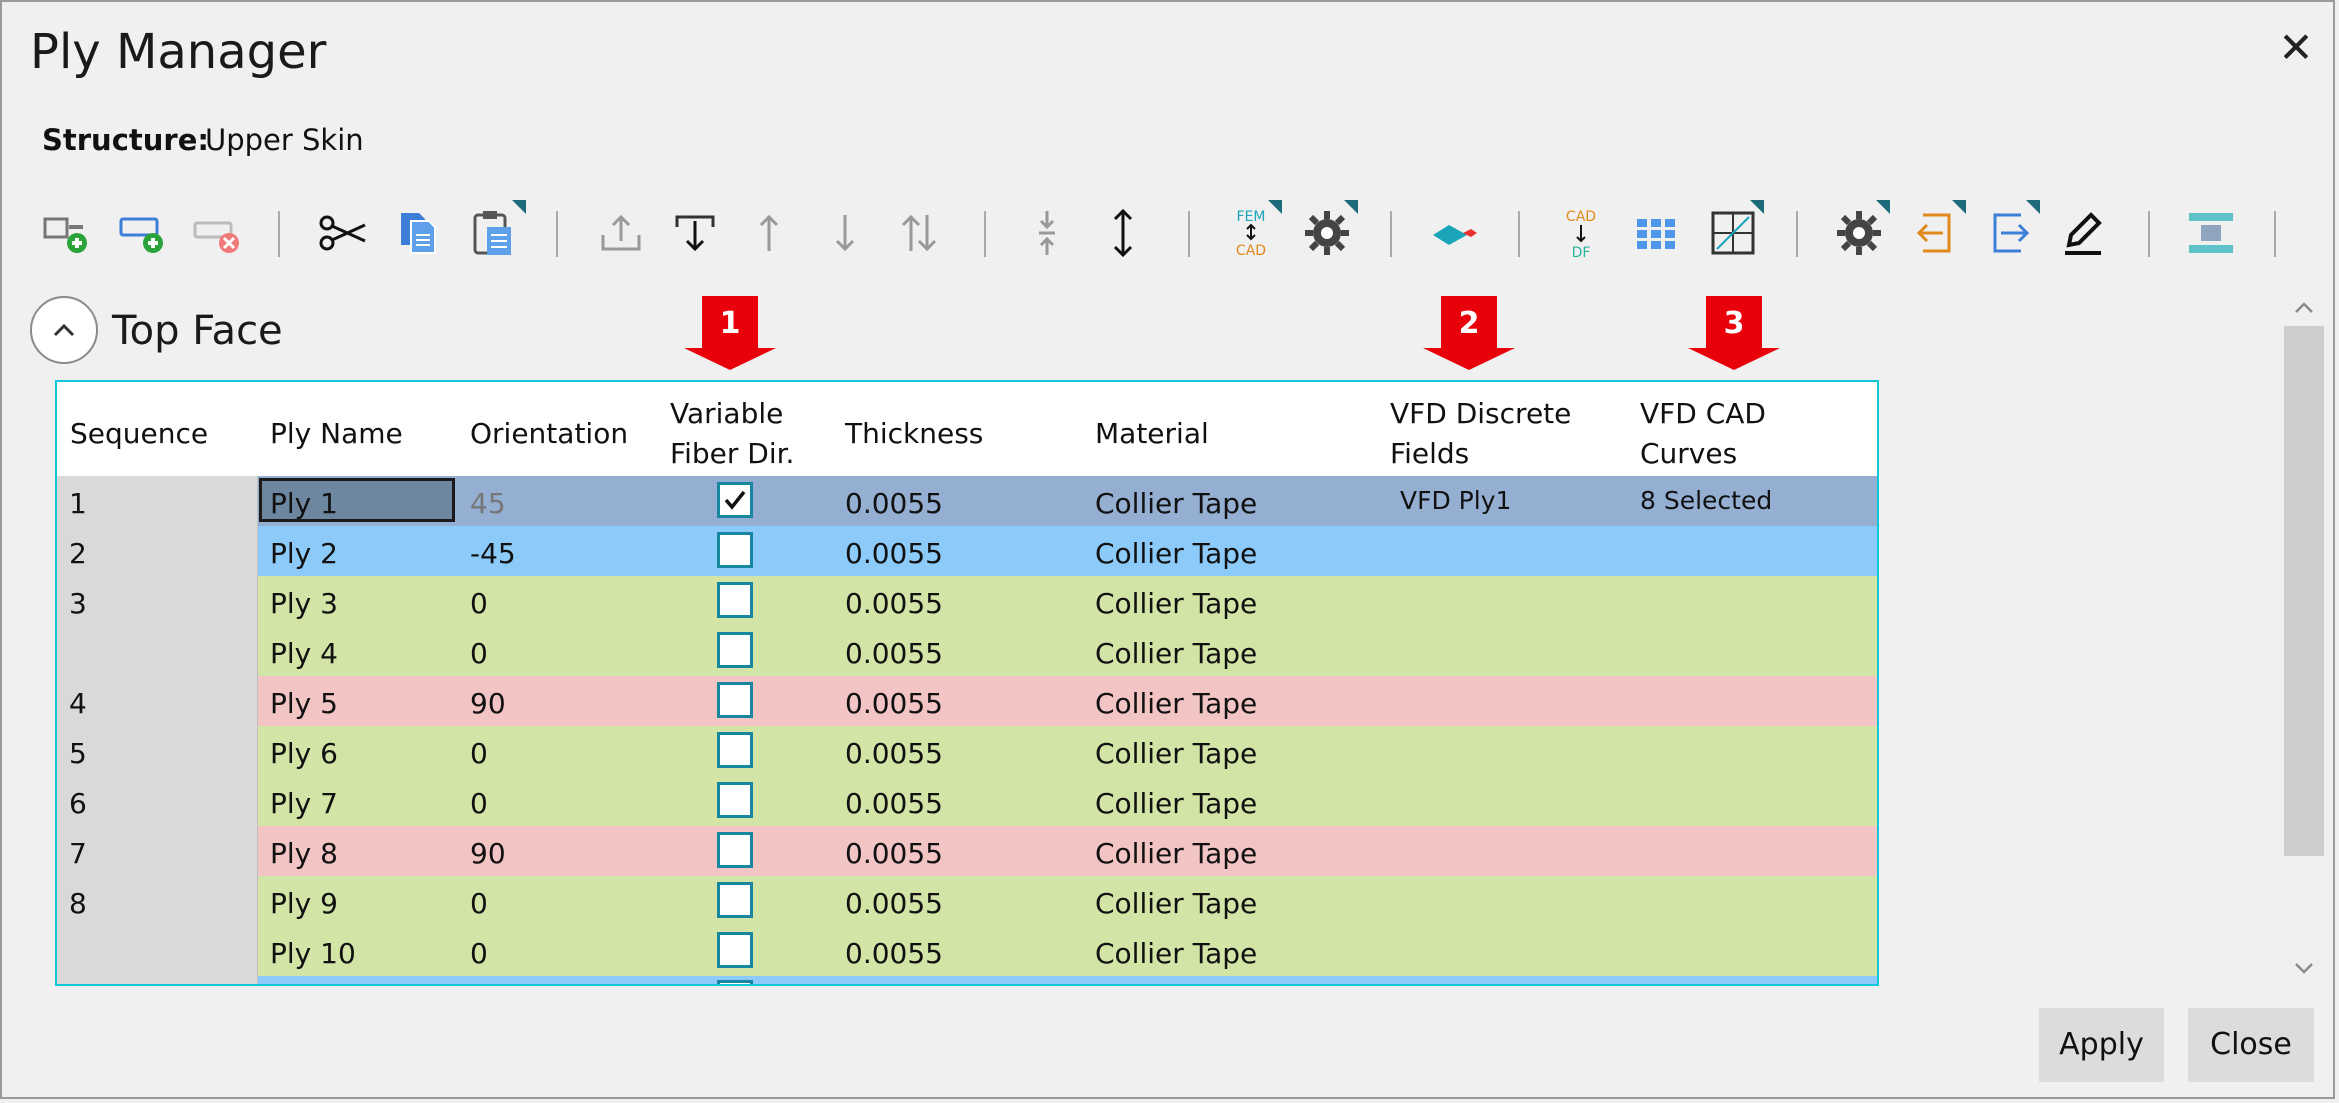 This screenshot has height=1103, width=2339. I want to click on section-collapse-toggle, so click(64, 330).